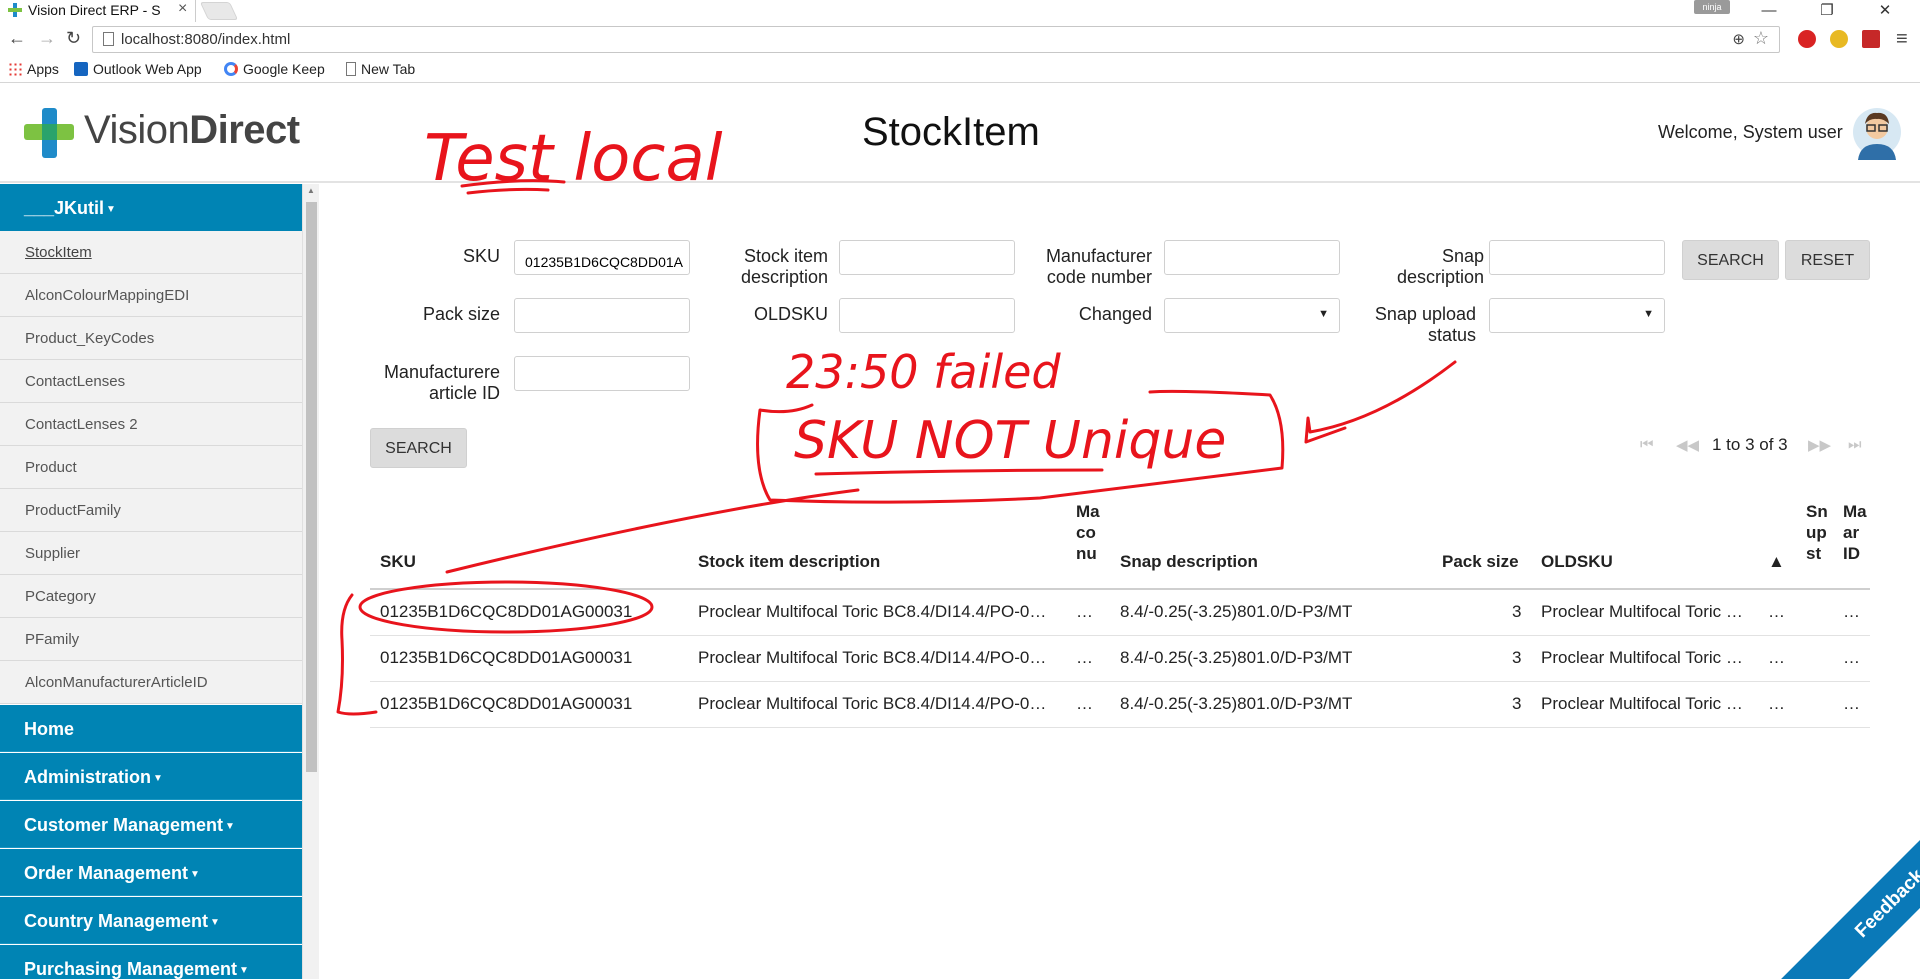 Image resolution: width=1920 pixels, height=979 pixels. Describe the element at coordinates (192, 130) in the screenshot. I see `logo-wordmark: VisionDirect` at that location.